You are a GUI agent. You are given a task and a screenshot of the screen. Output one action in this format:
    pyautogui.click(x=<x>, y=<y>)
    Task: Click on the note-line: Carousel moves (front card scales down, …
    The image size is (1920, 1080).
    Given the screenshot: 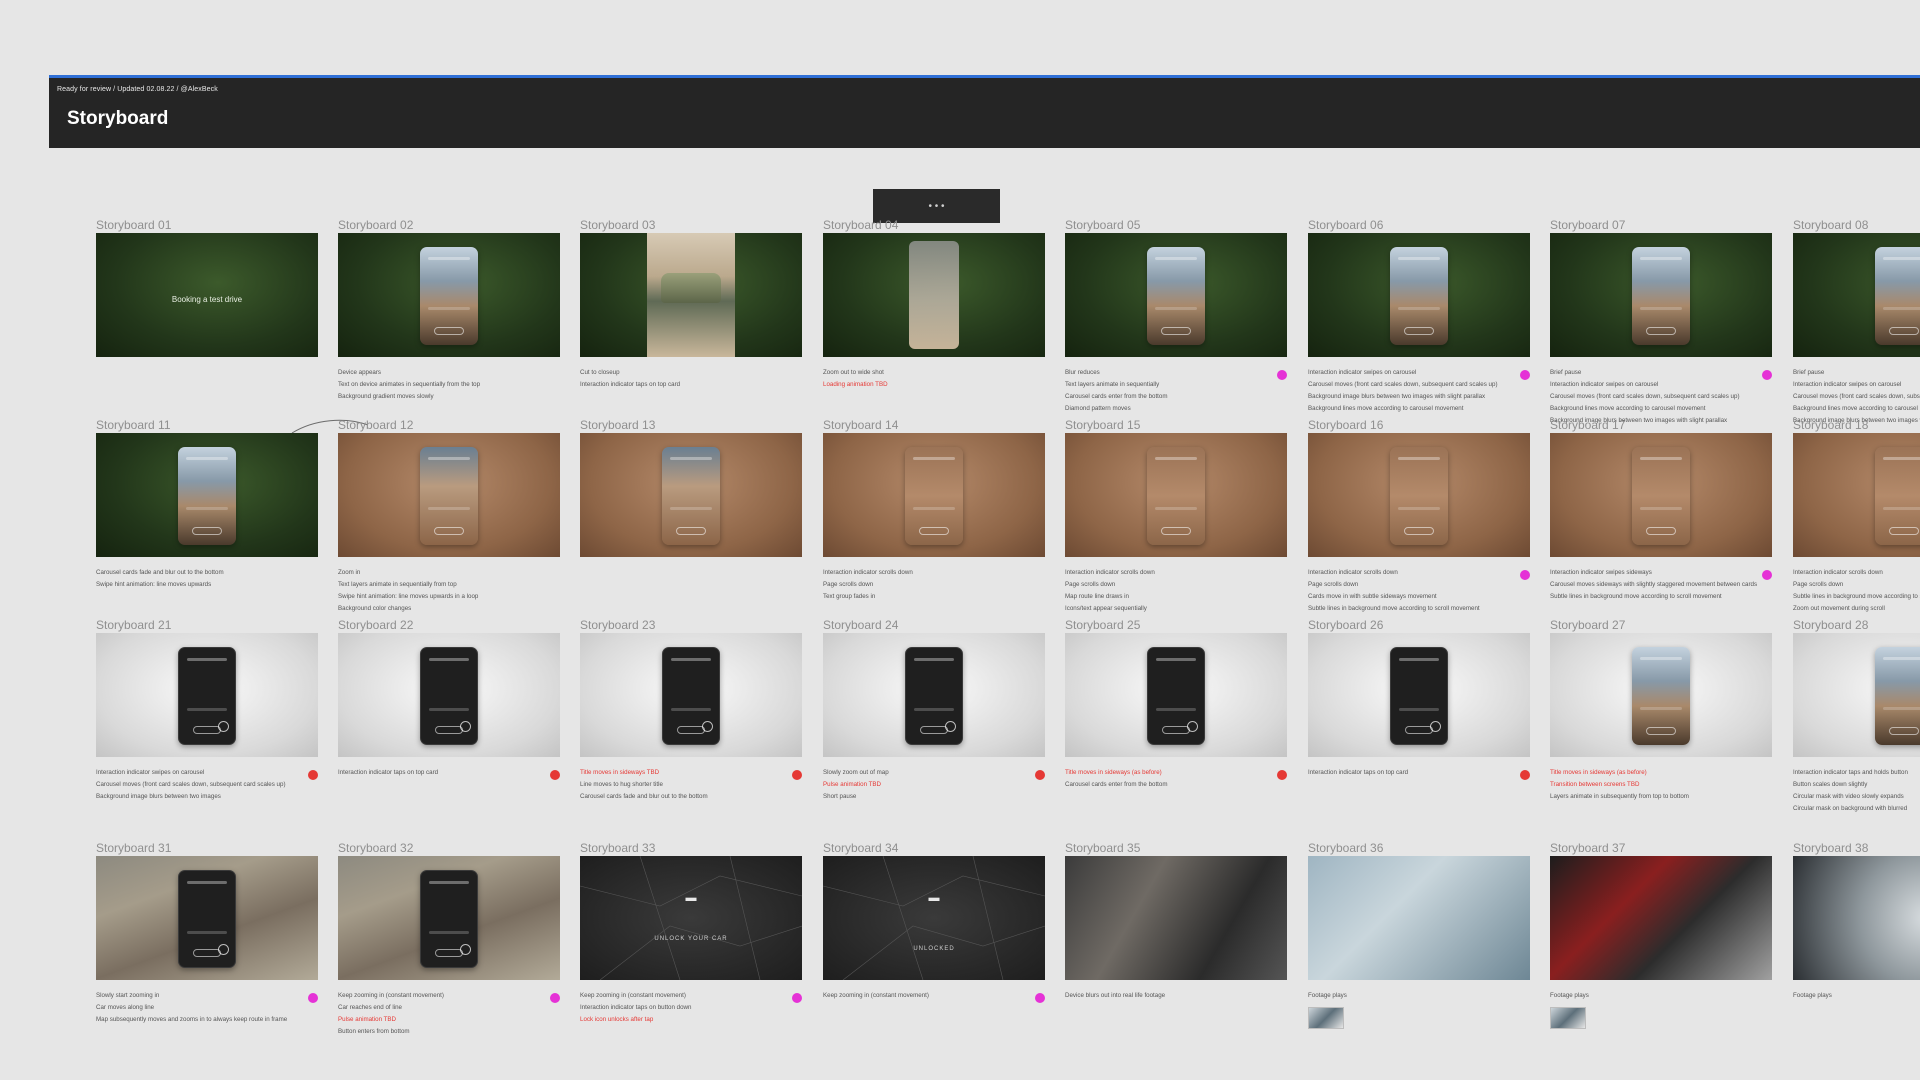 What is the action you would take?
    pyautogui.click(x=1645, y=396)
    